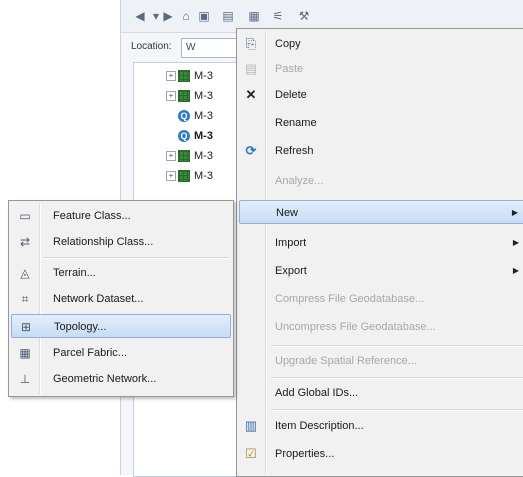  Describe the element at coordinates (381, 44) in the screenshot. I see `menu-item-copy: ⎘ Copy` at that location.